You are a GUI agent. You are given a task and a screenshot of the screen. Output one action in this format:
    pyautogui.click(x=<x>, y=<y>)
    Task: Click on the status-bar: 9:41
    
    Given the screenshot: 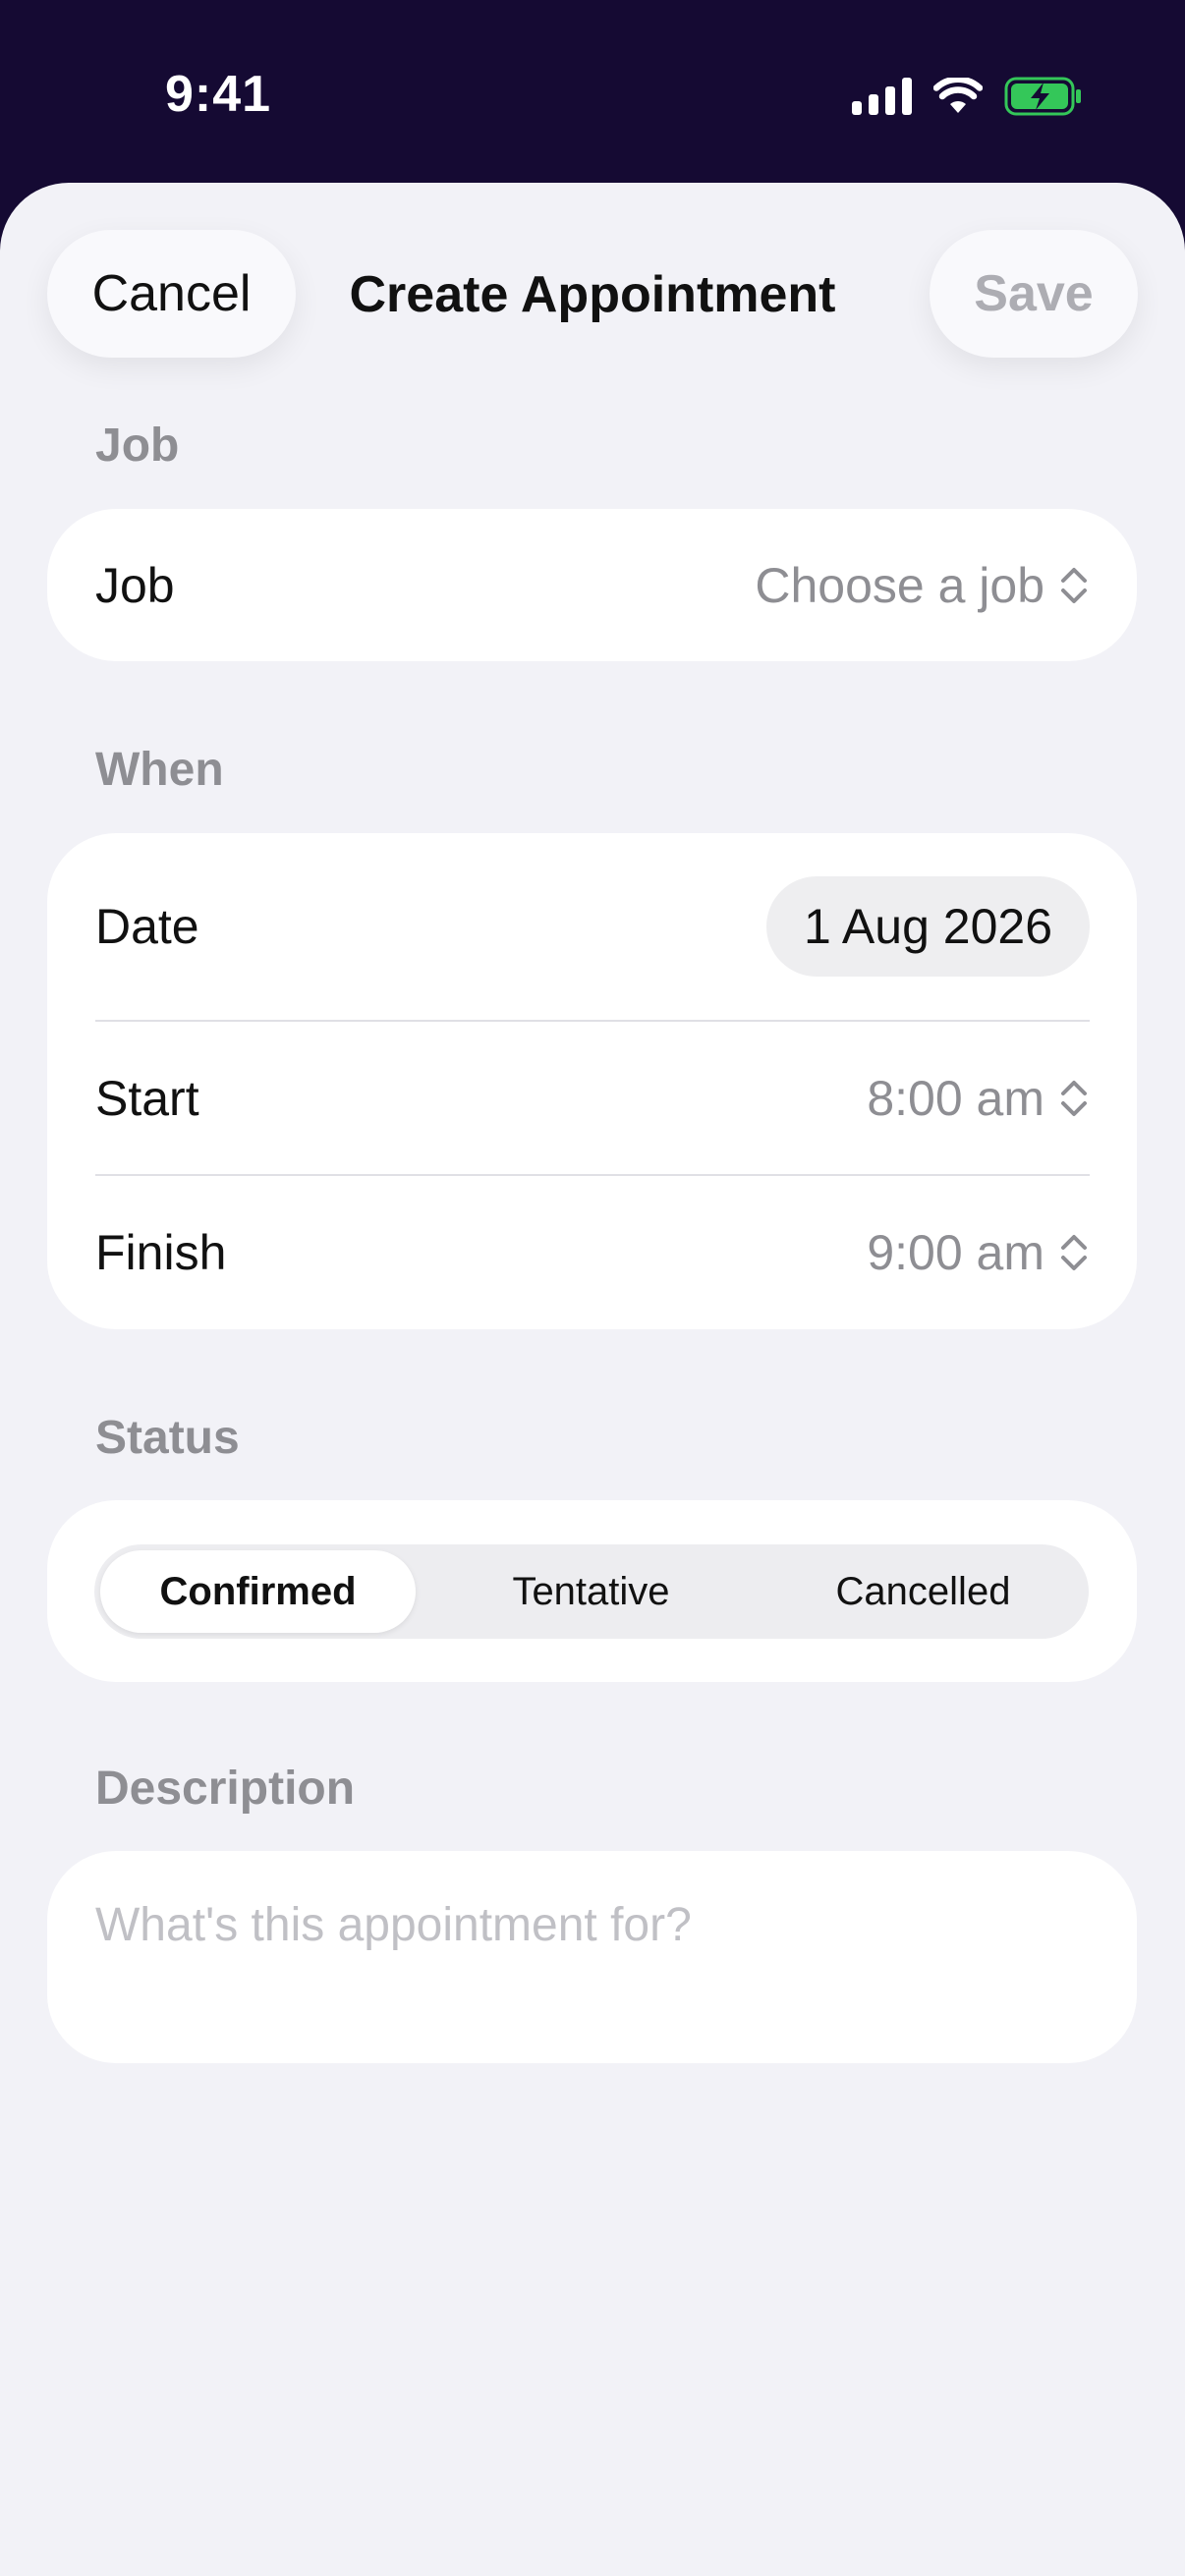 What is the action you would take?
    pyautogui.click(x=592, y=91)
    